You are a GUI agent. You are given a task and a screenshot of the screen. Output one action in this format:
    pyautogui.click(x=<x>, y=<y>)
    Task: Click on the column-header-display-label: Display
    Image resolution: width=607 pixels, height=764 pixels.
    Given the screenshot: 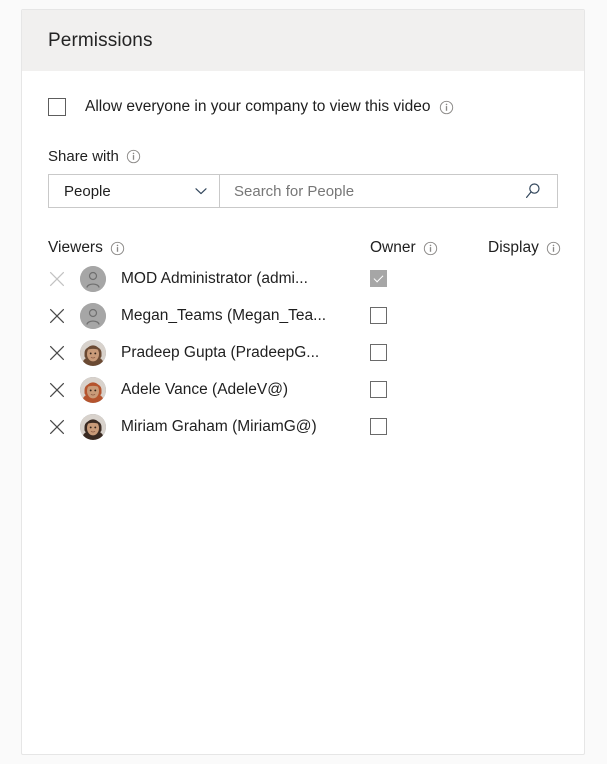 What is the action you would take?
    pyautogui.click(x=513, y=247)
    